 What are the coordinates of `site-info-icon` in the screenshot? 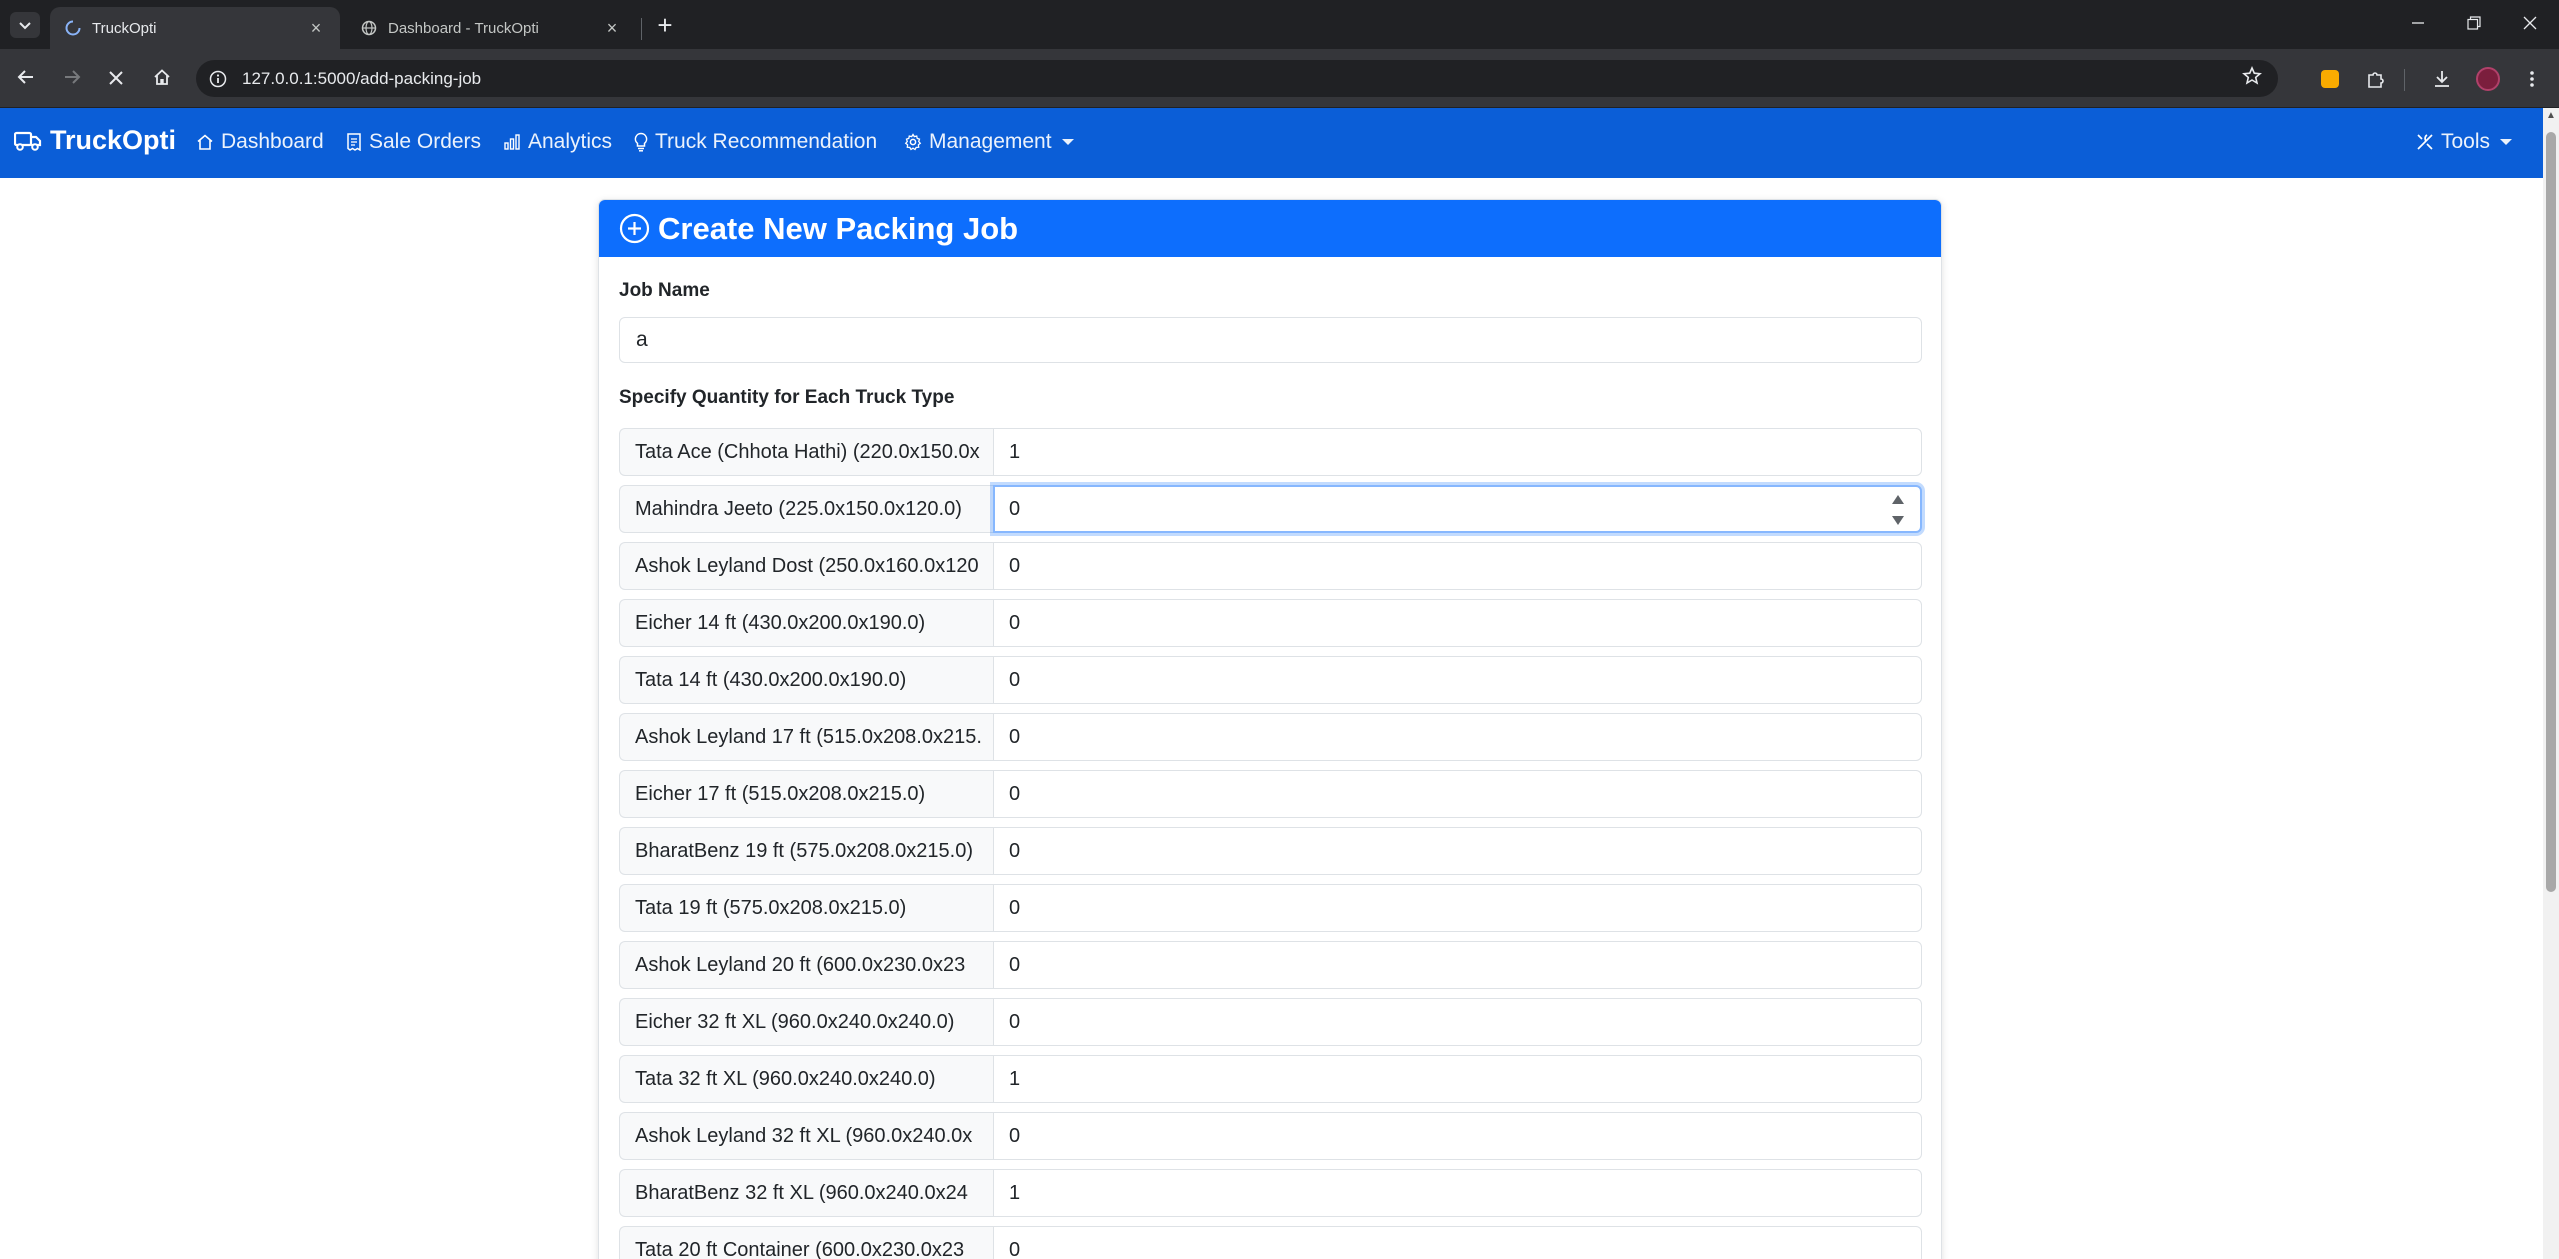 It's located at (218, 79).